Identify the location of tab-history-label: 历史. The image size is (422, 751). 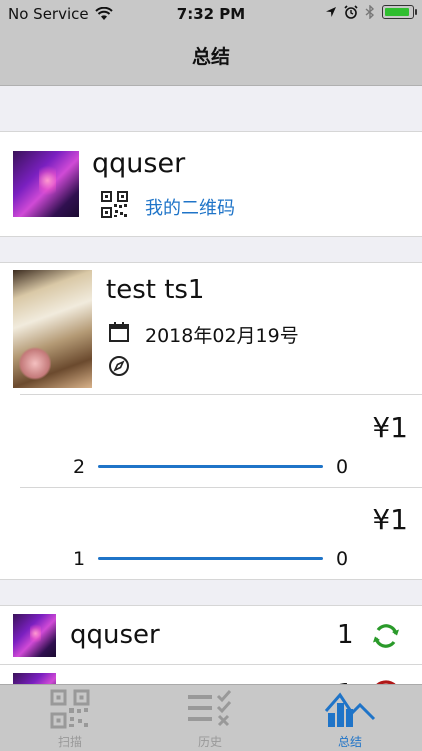
(209, 742).